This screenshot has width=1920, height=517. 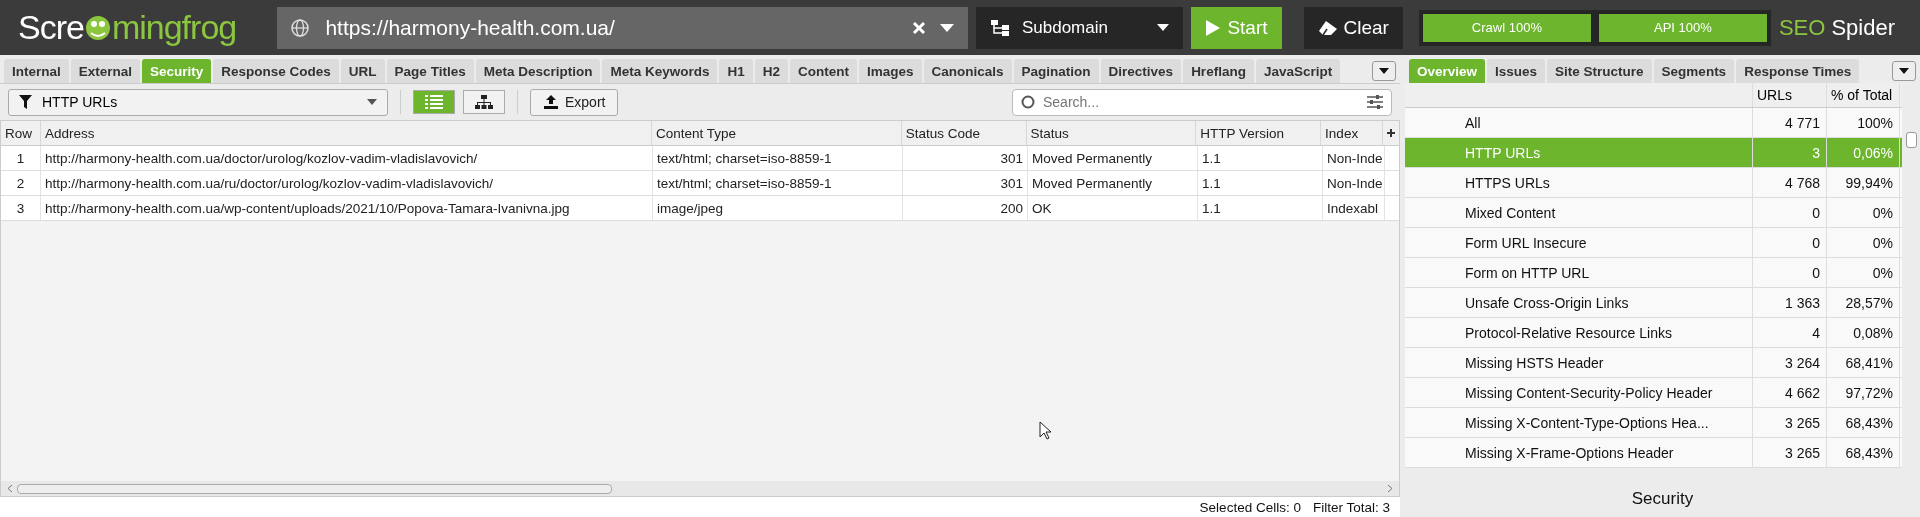 What do you see at coordinates (777, 133) in the screenshot?
I see `column-header: Content Type` at bounding box center [777, 133].